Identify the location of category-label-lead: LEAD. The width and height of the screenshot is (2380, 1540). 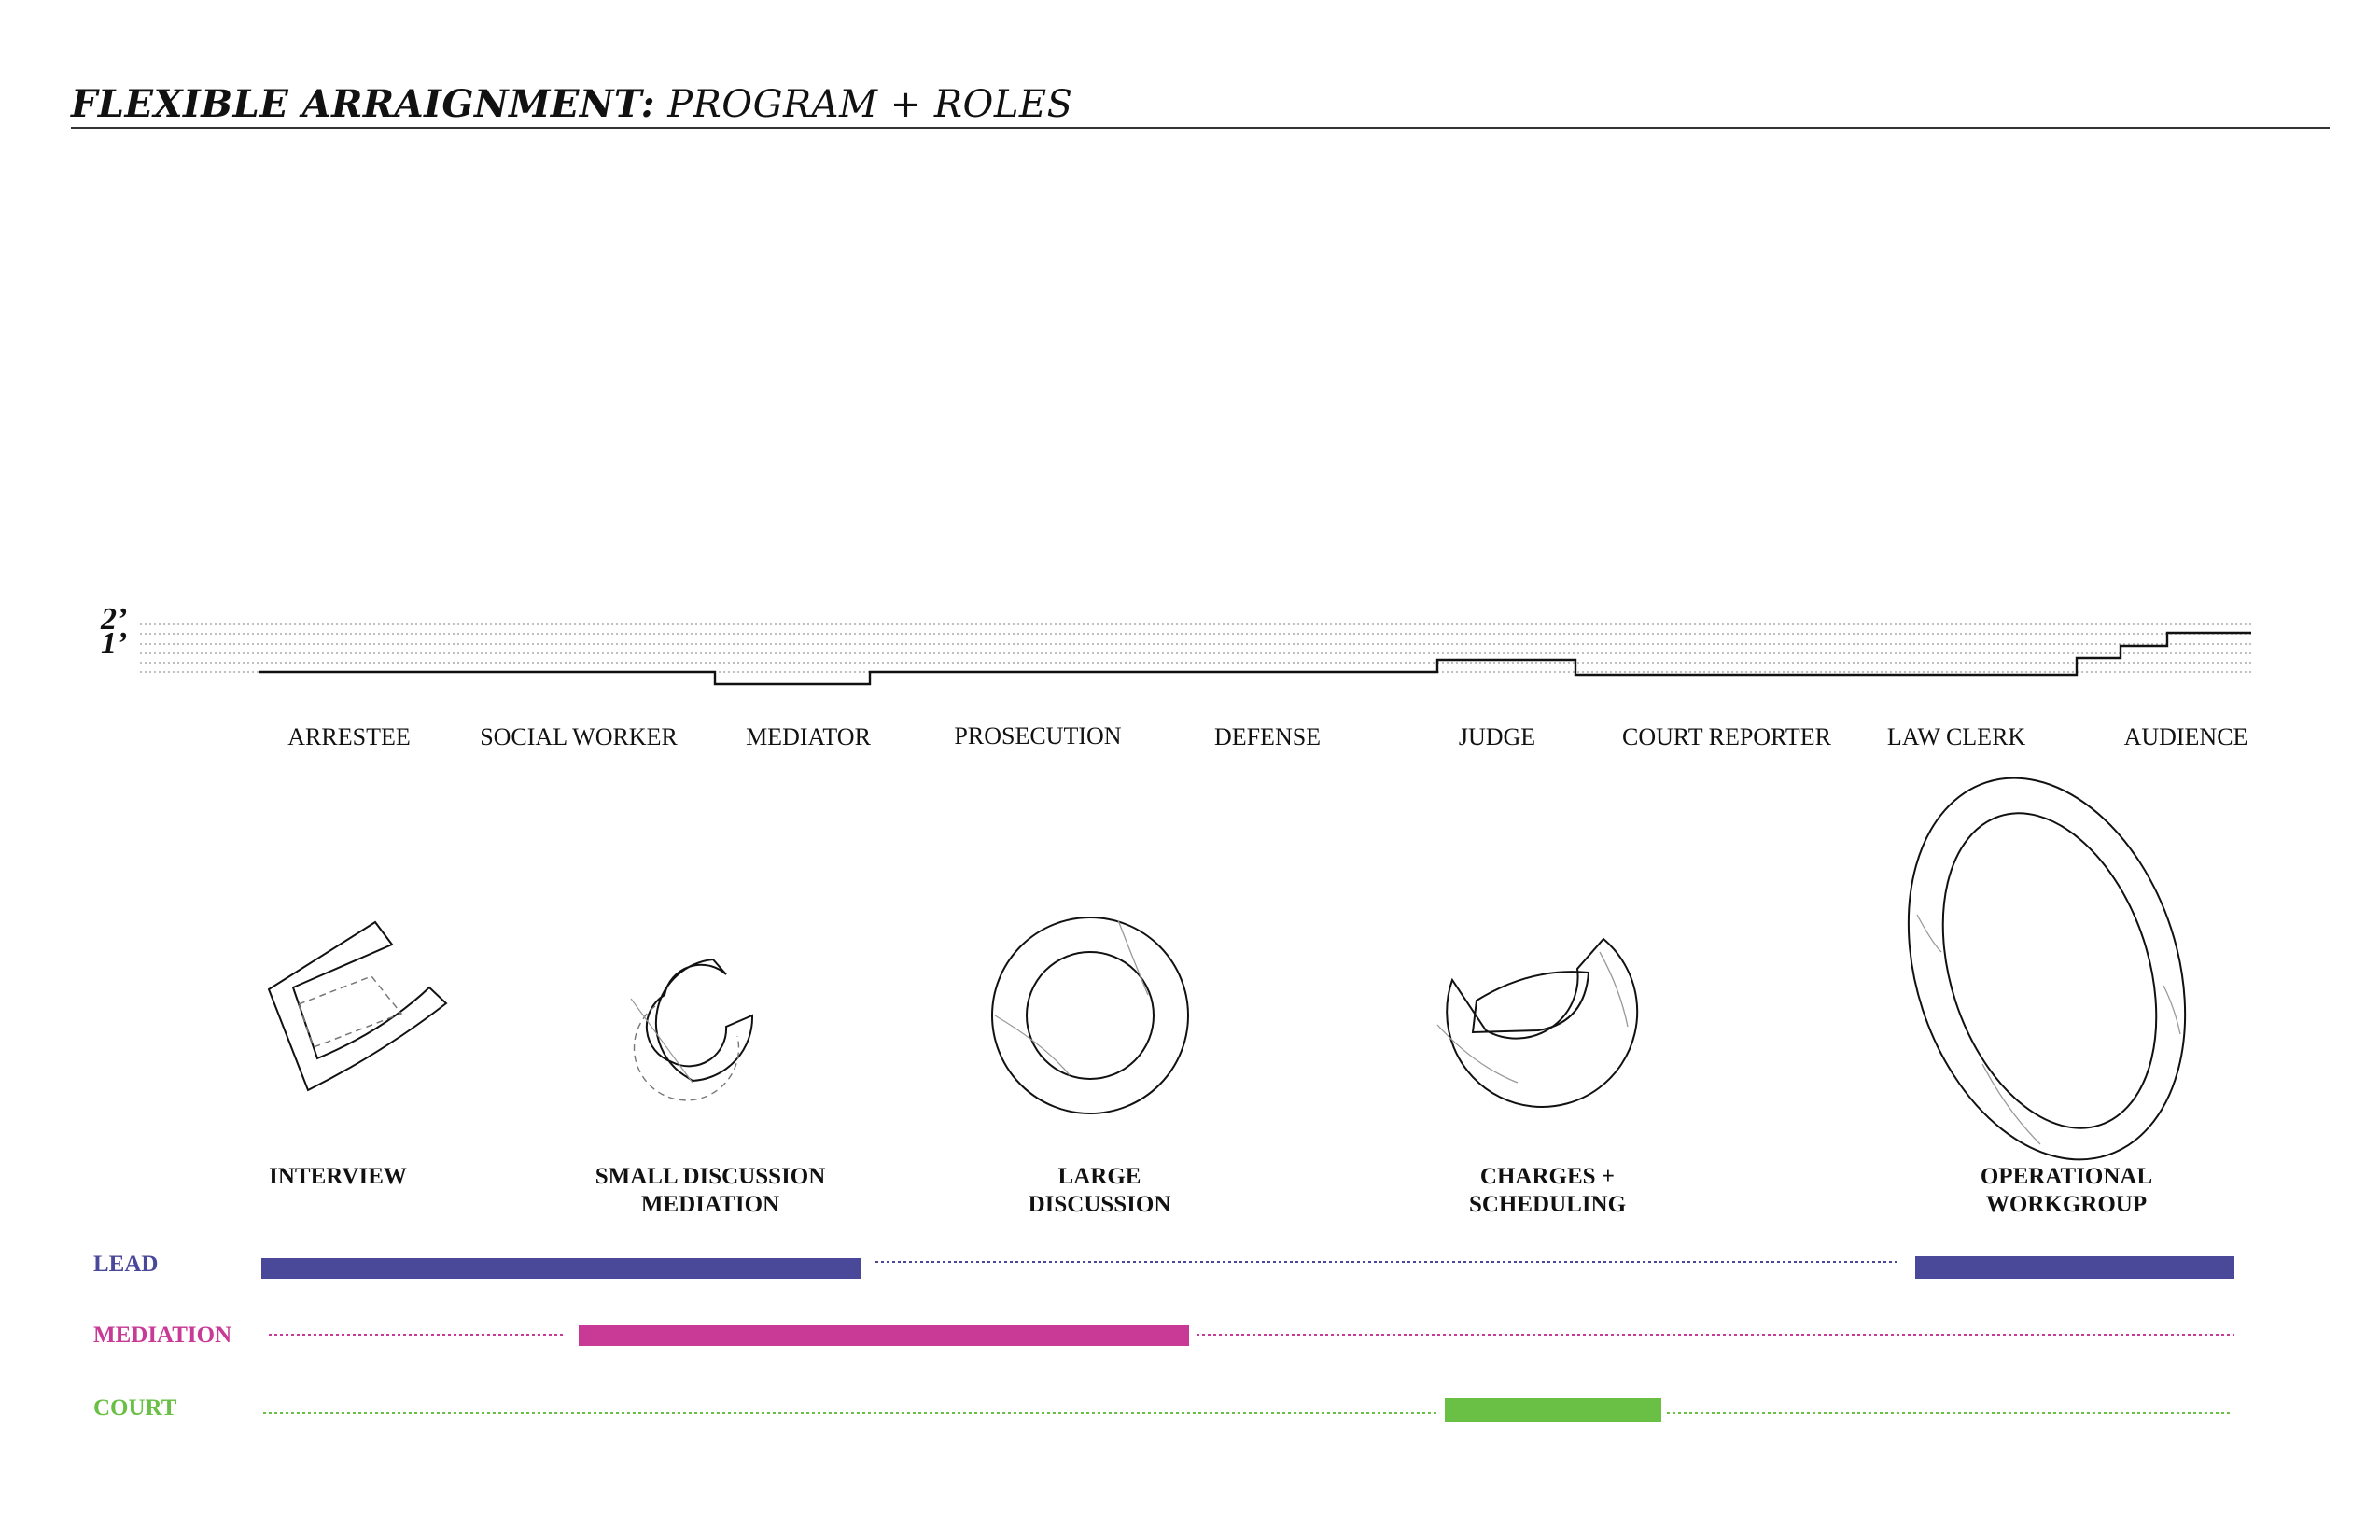
(126, 1264).